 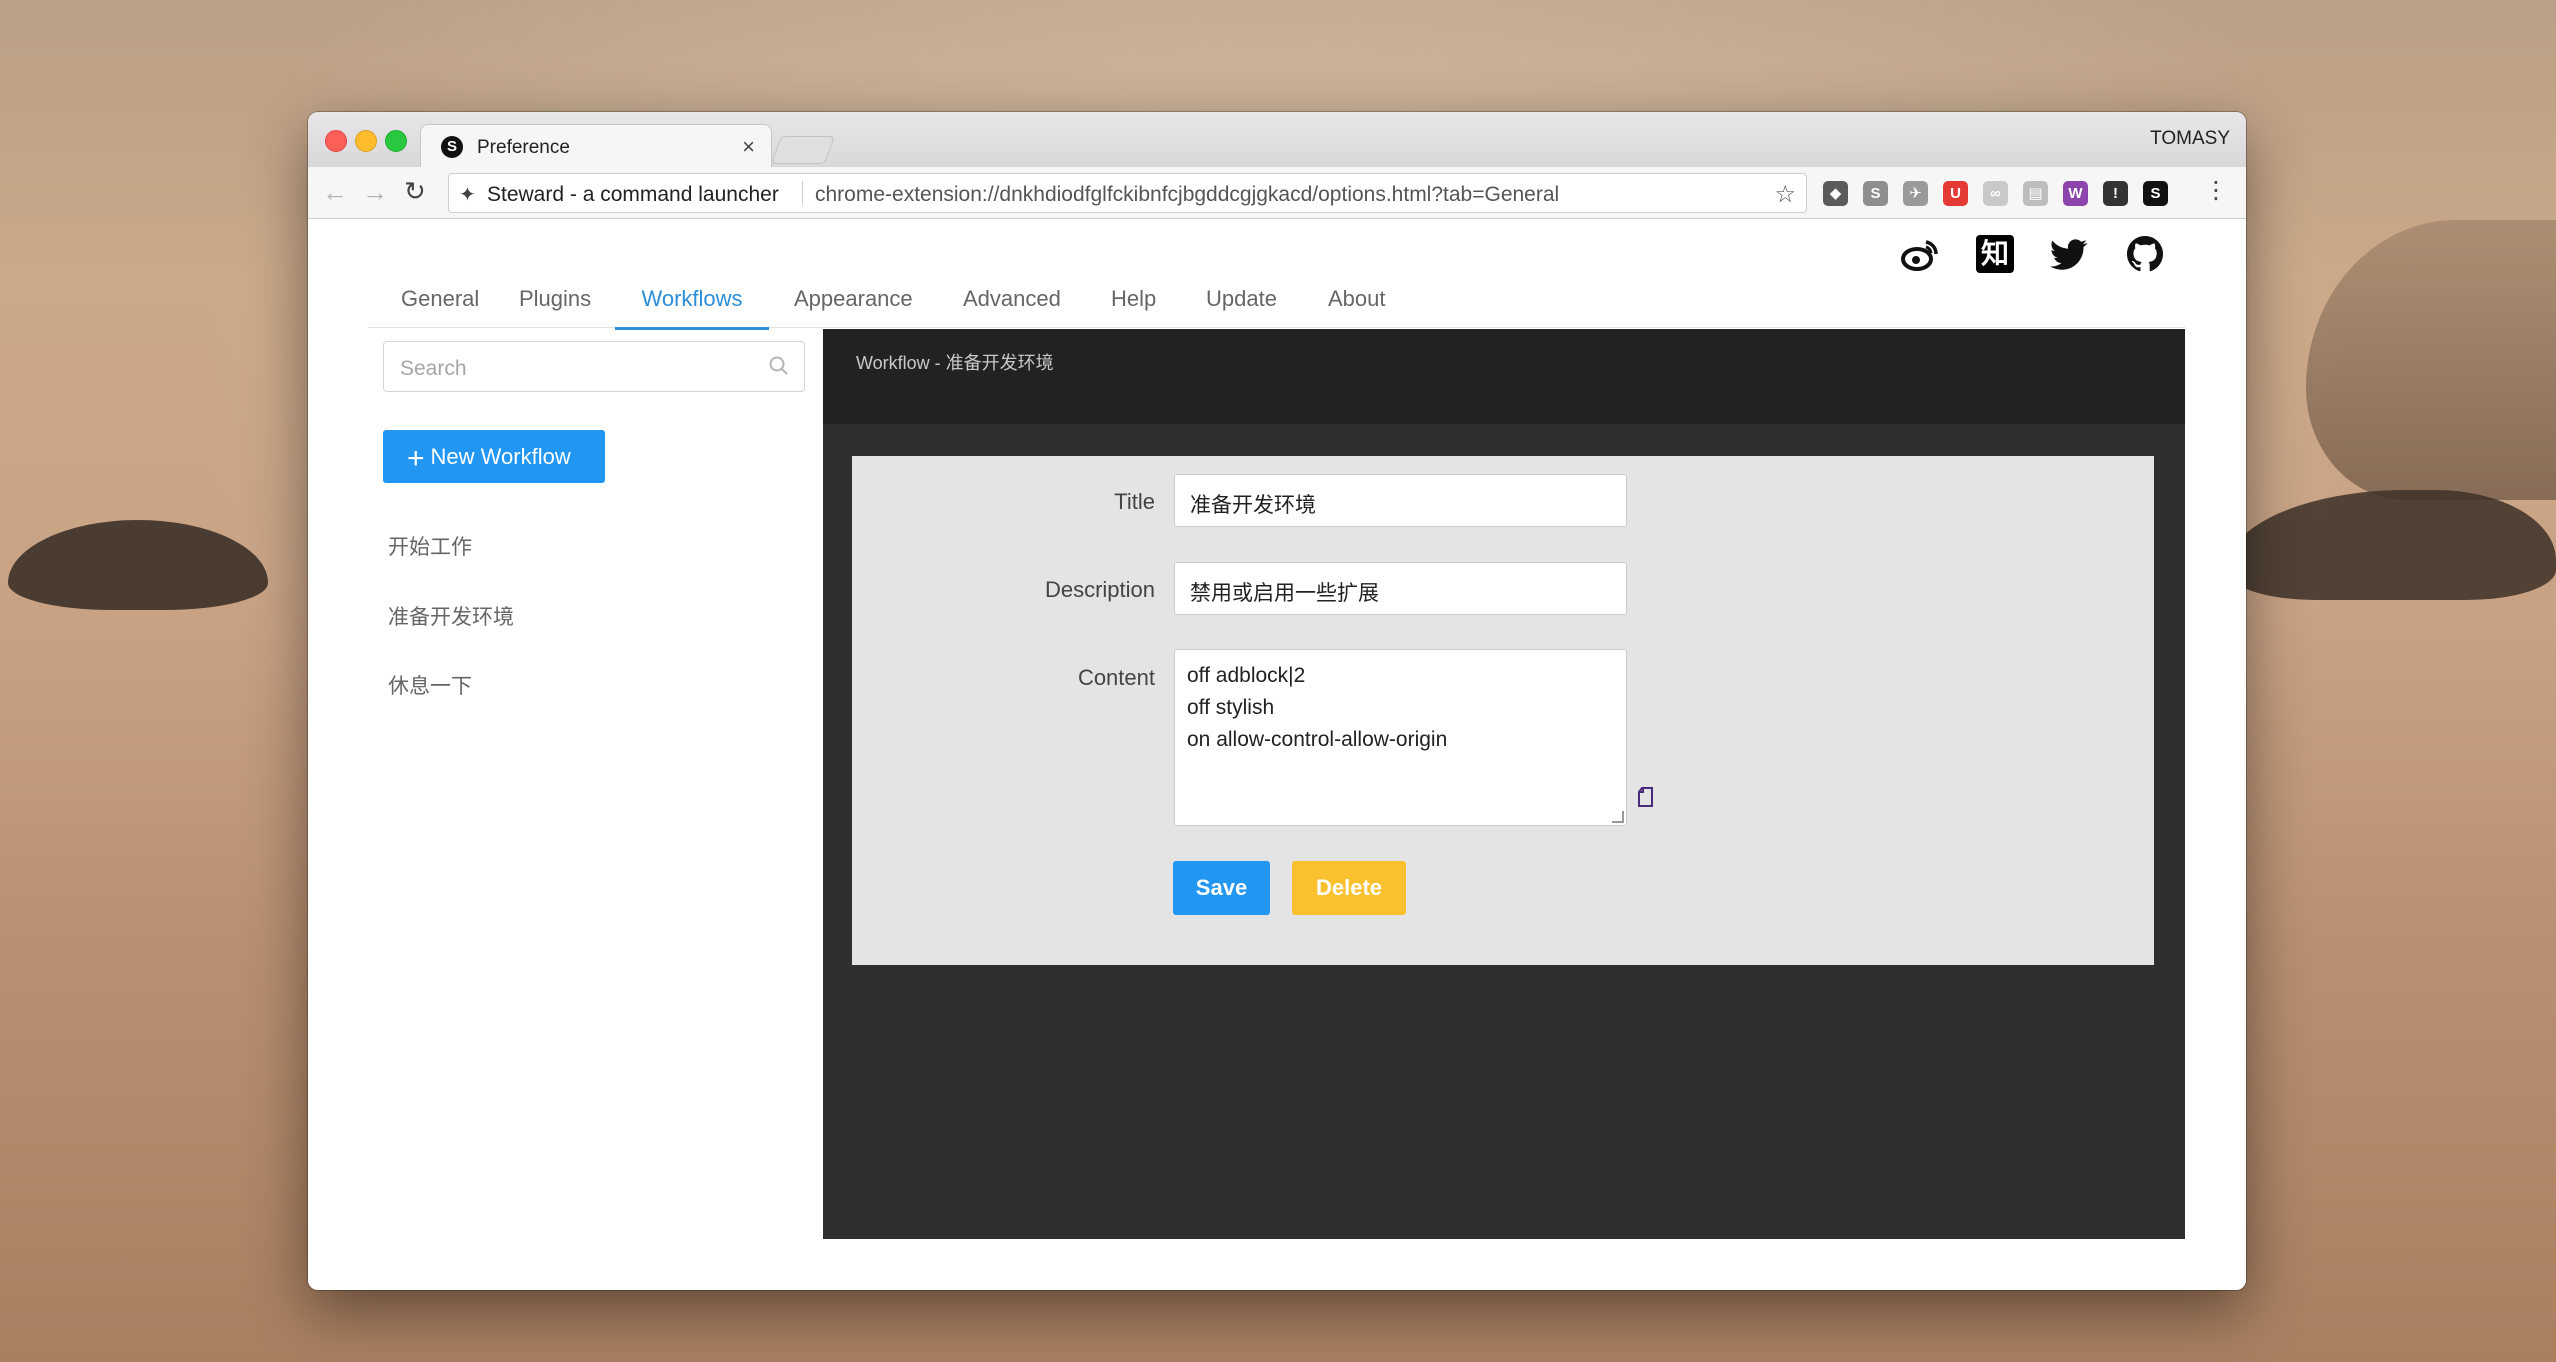 What do you see at coordinates (1317, 739) in the screenshot?
I see `content-line: on allow-control-allow-origin` at bounding box center [1317, 739].